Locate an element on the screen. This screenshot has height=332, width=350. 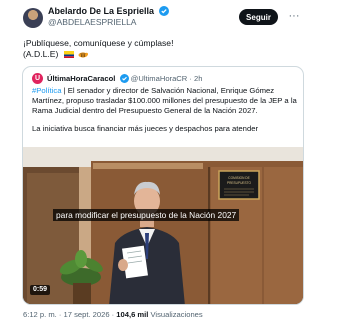
svg-text: PRESUPUESTO is located at coordinates (239, 183).